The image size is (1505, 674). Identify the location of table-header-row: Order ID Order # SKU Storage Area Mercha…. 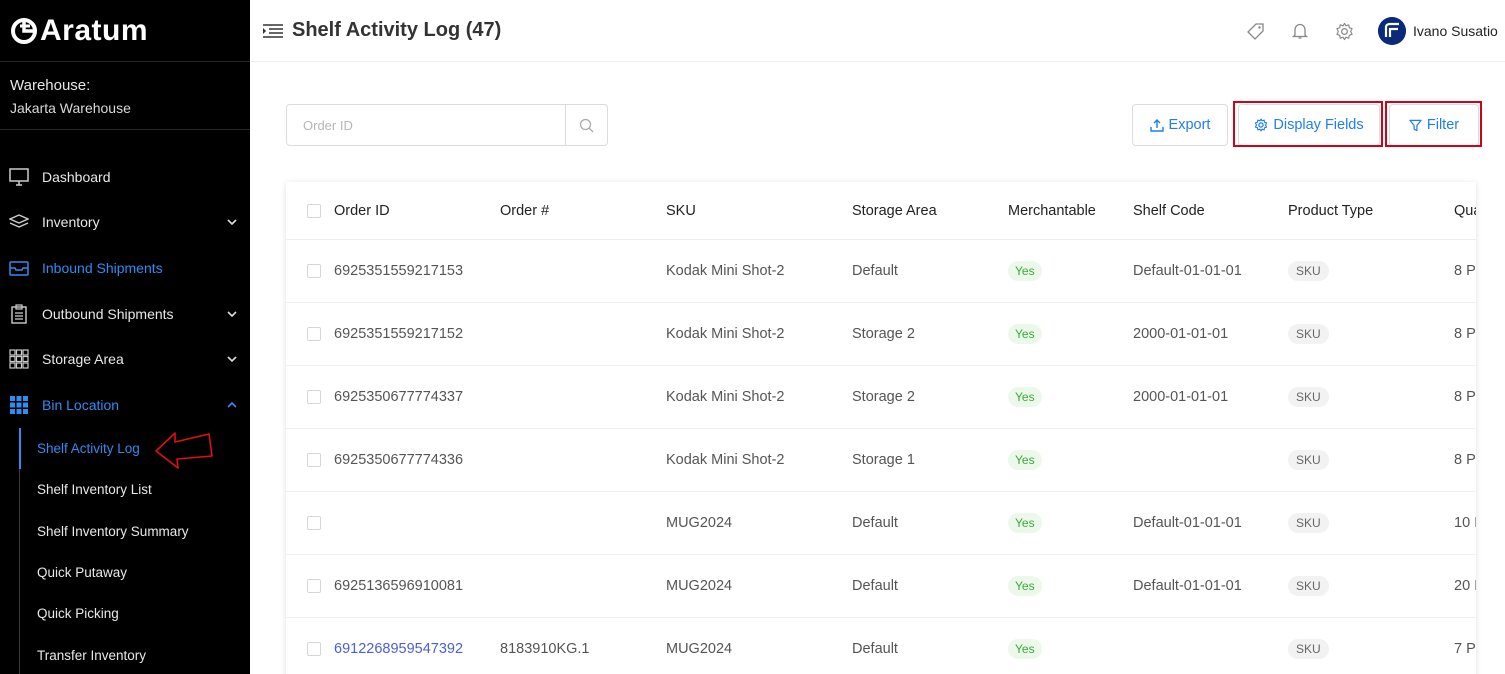
(881, 211).